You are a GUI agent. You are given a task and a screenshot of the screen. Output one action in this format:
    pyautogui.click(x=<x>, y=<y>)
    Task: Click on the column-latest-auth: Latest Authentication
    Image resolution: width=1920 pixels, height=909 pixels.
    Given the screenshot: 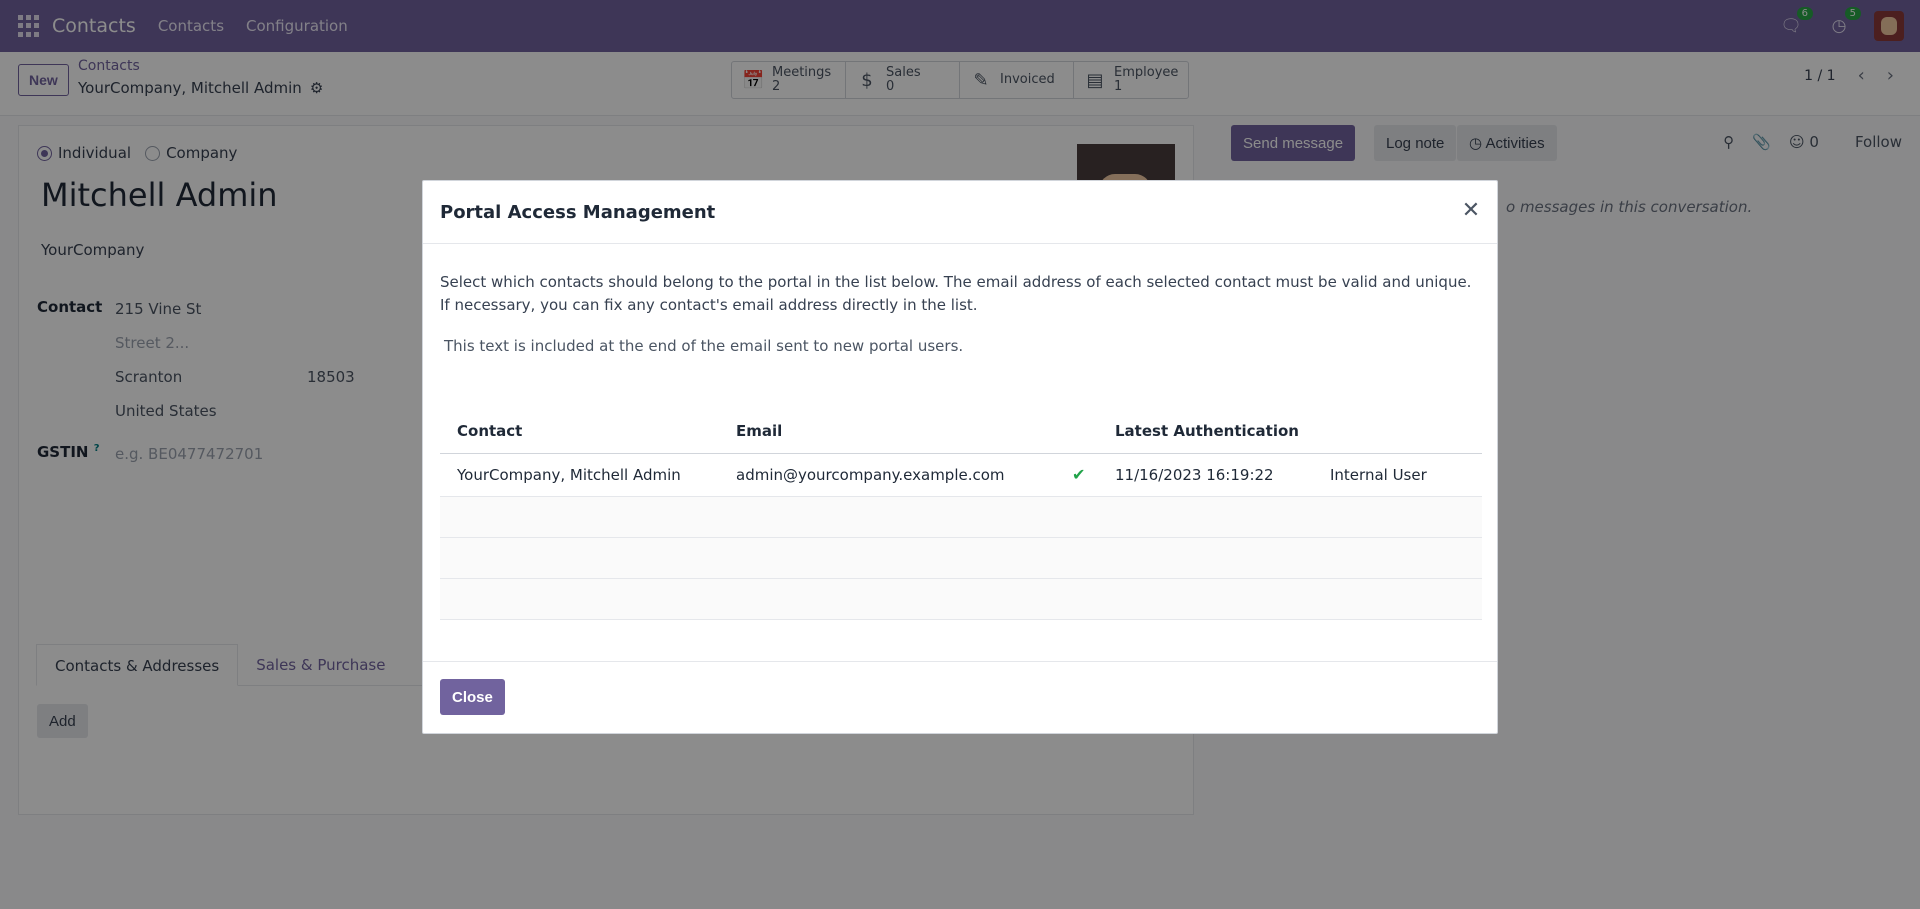 What is the action you would take?
    pyautogui.click(x=1205, y=431)
    